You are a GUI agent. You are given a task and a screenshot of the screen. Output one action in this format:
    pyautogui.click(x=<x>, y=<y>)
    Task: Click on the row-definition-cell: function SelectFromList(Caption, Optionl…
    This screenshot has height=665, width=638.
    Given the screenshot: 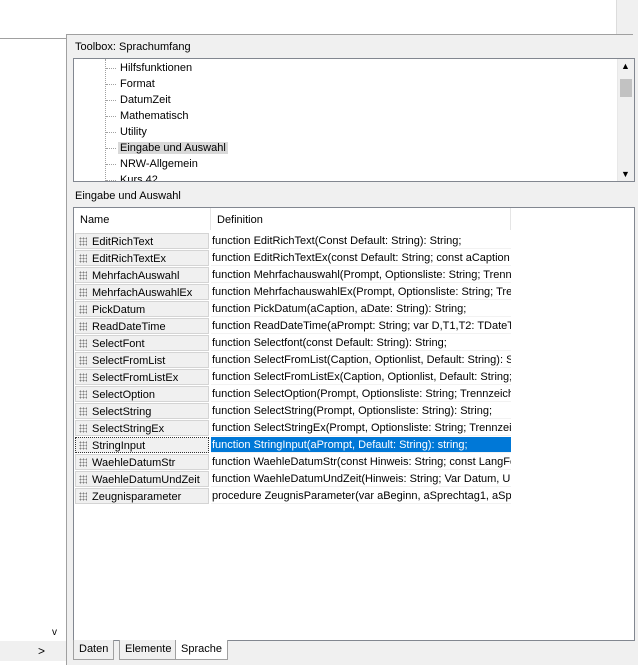 What is the action you would take?
    pyautogui.click(x=361, y=360)
    